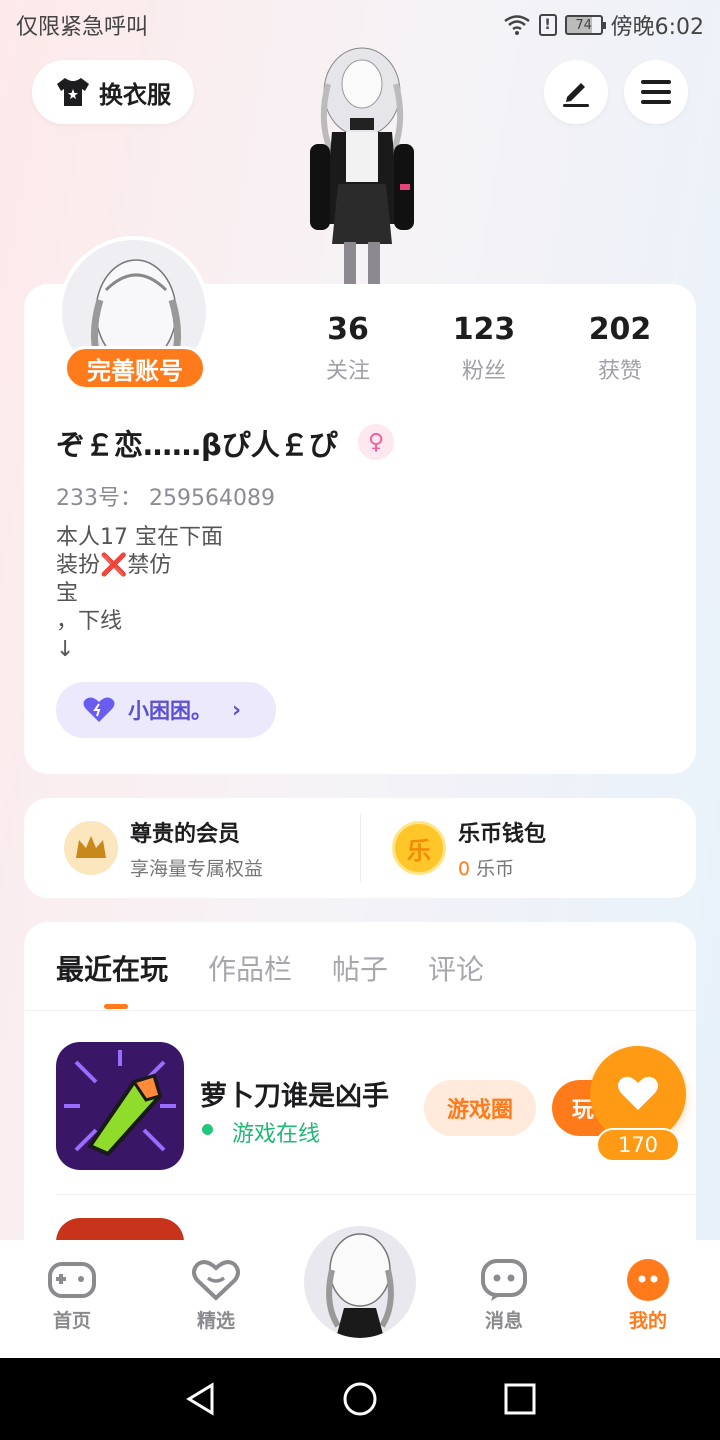 This screenshot has height=1440, width=720. I want to click on following-count: 36, so click(348, 329).